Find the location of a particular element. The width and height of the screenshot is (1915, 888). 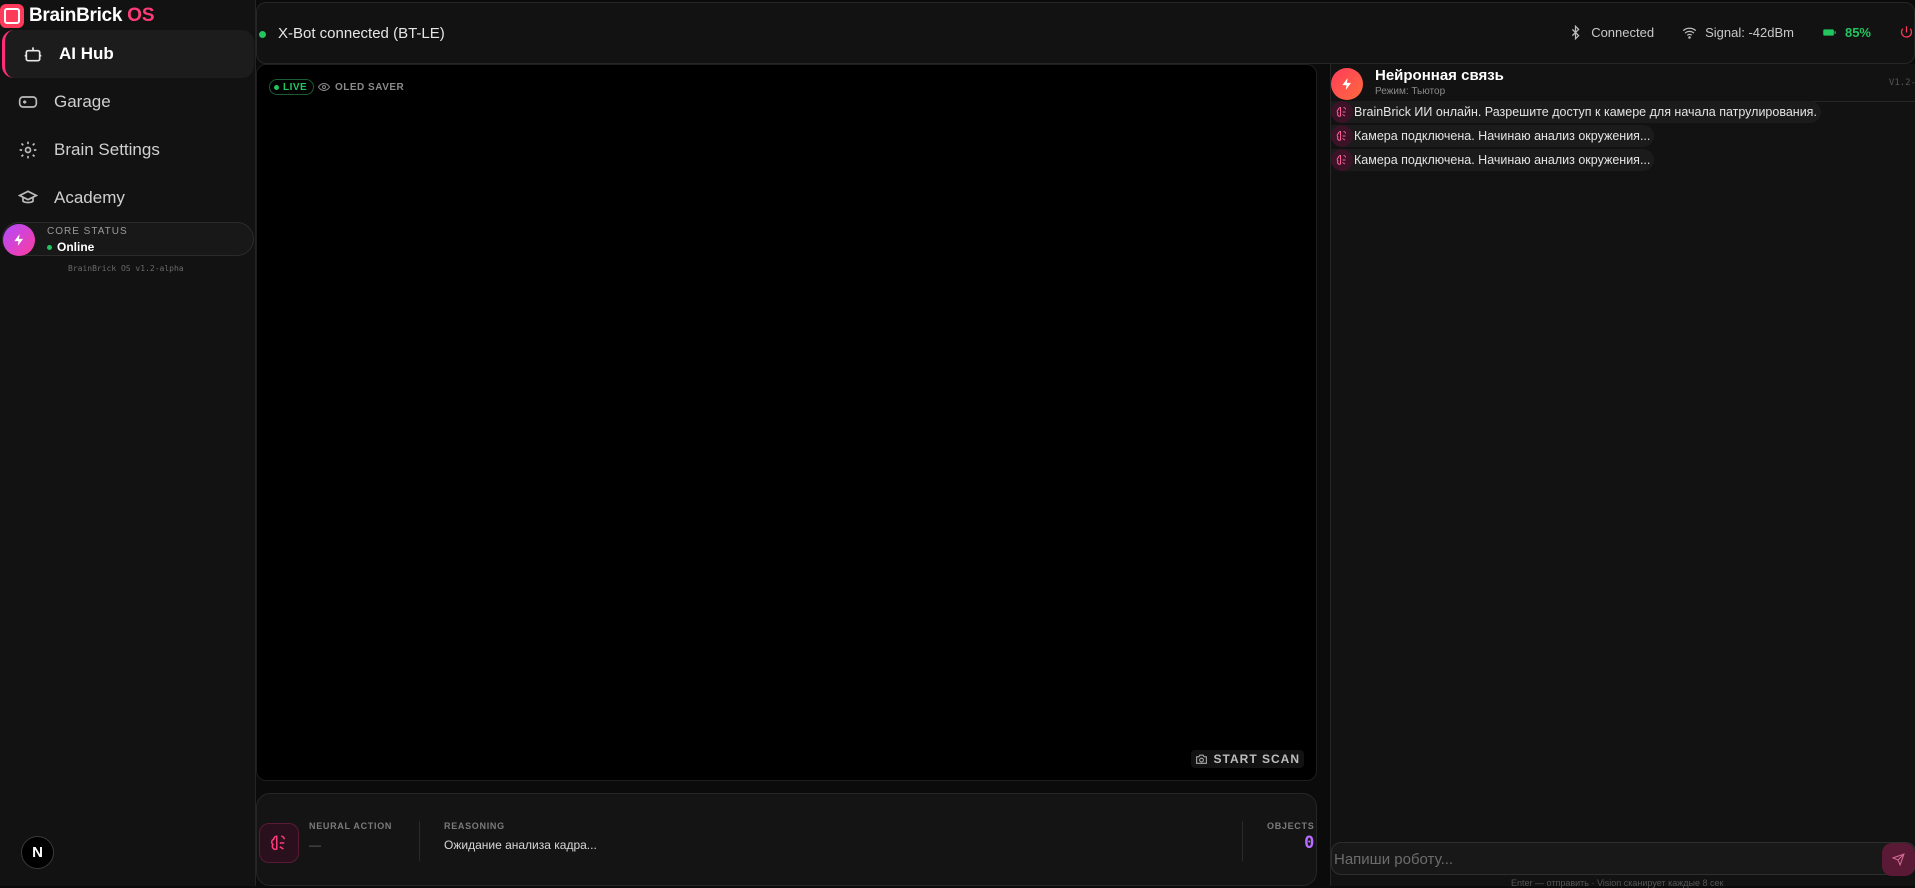

brand-name: BrainBrick is located at coordinates (76, 15).